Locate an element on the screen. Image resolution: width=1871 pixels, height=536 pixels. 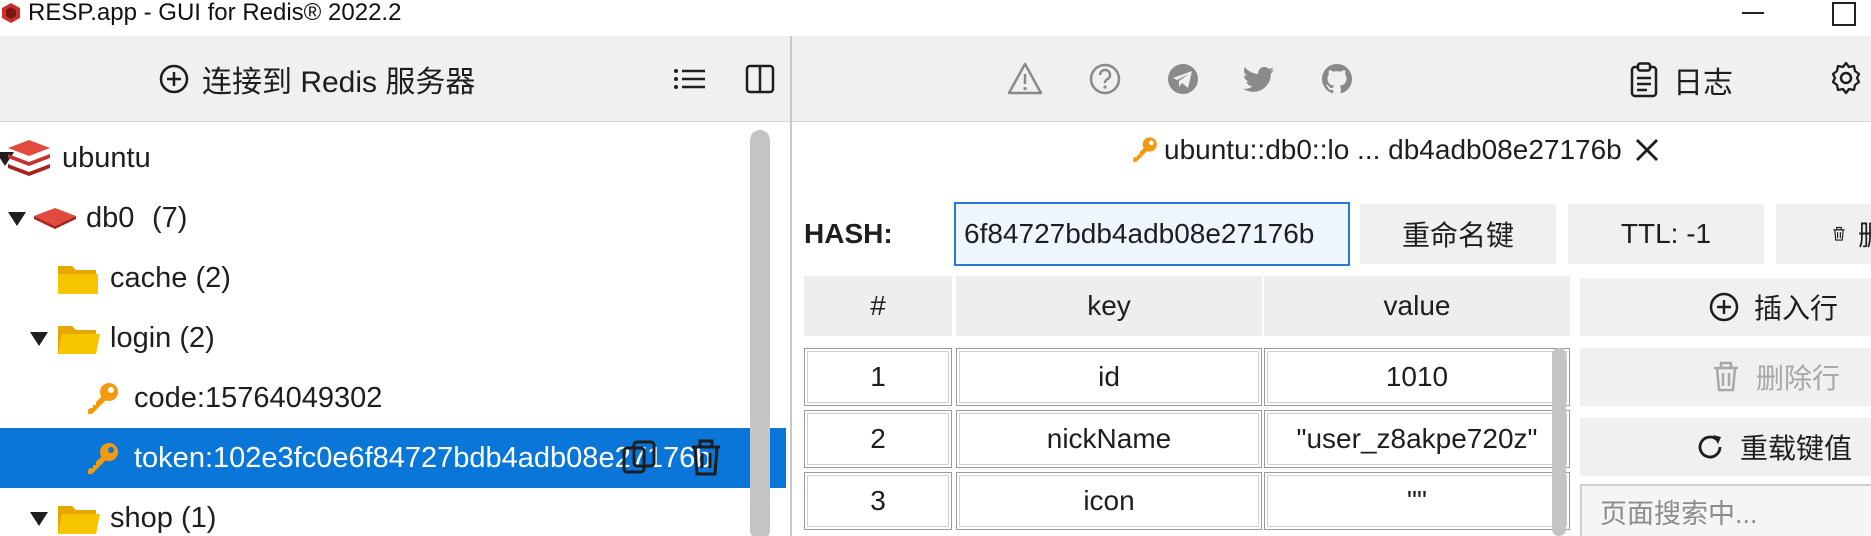
warning-icon is located at coordinates (1025, 79).